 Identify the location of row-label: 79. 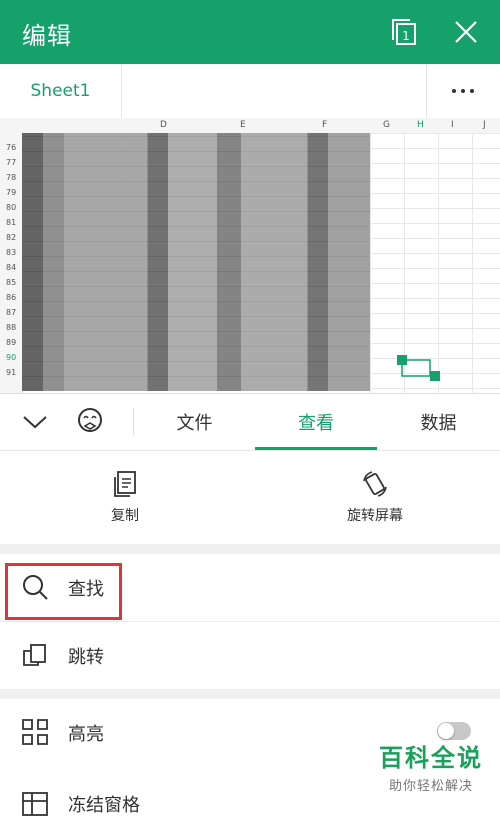
(11, 192).